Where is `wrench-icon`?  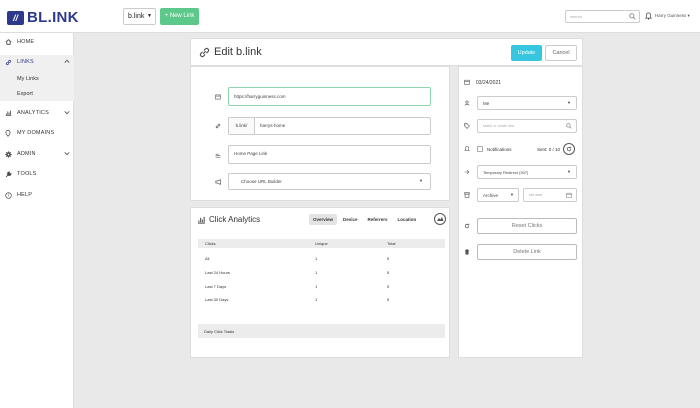 wrench-icon is located at coordinates (8, 174).